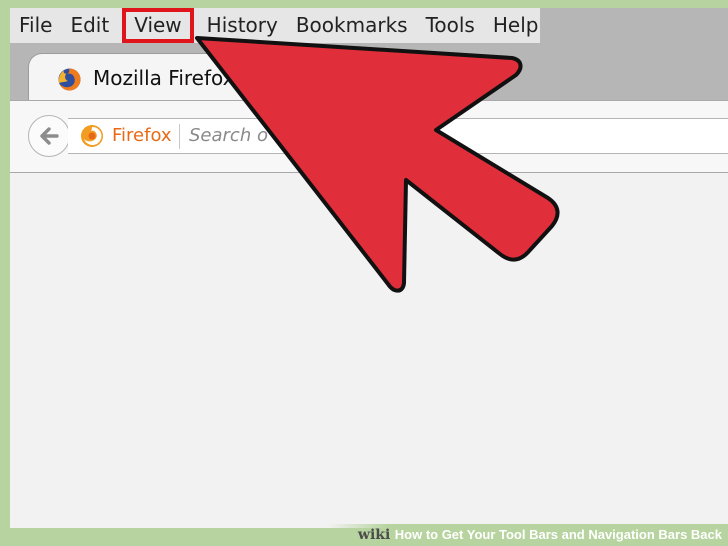 The width and height of the screenshot is (728, 546). I want to click on menu-edit: Edit, so click(89, 25).